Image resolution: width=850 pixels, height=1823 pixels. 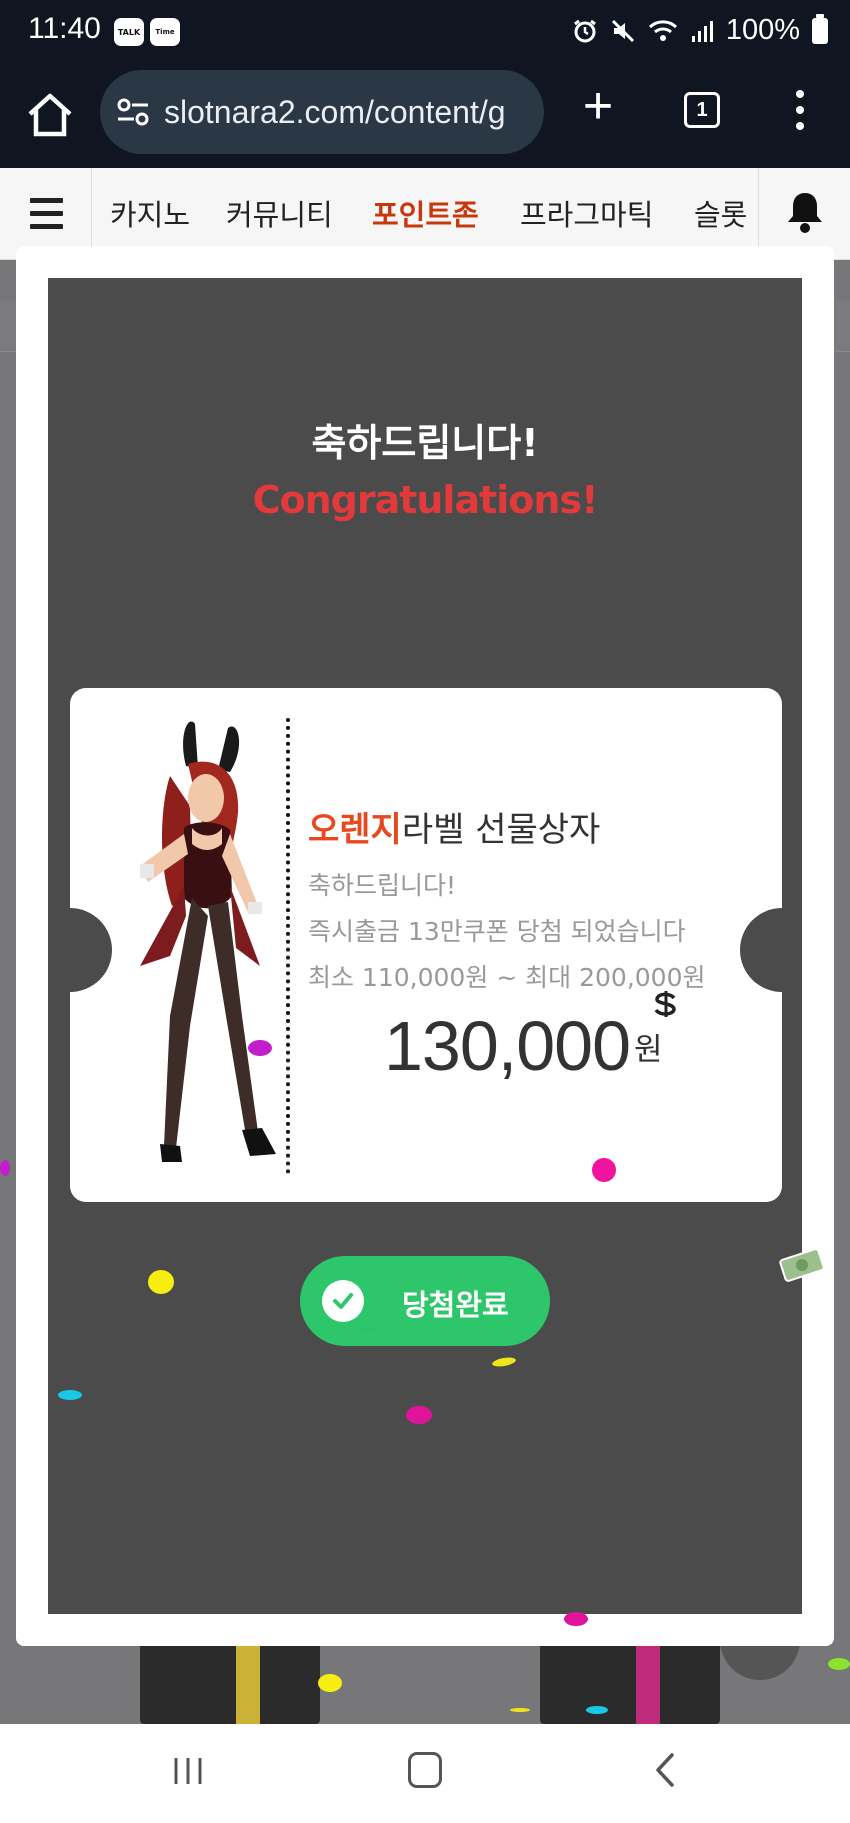 I want to click on new-tab-button: +, so click(x=598, y=106).